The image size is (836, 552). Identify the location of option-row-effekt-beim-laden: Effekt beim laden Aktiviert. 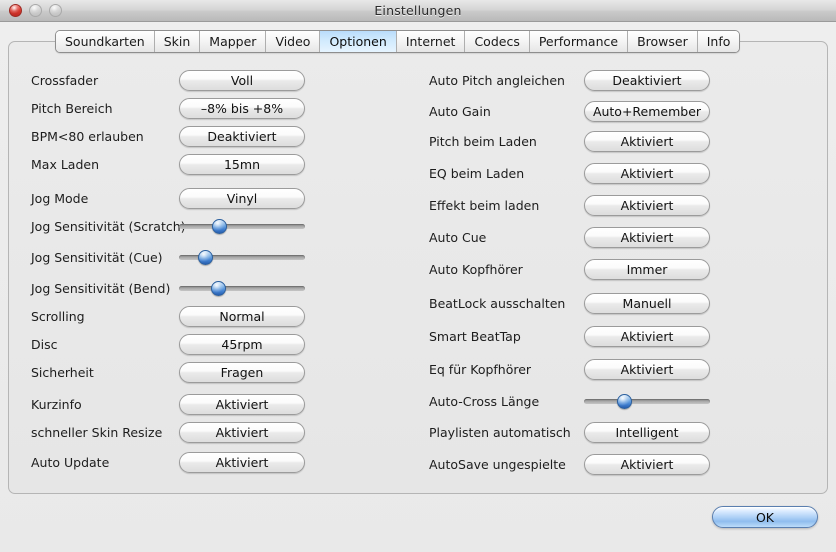
(619, 205).